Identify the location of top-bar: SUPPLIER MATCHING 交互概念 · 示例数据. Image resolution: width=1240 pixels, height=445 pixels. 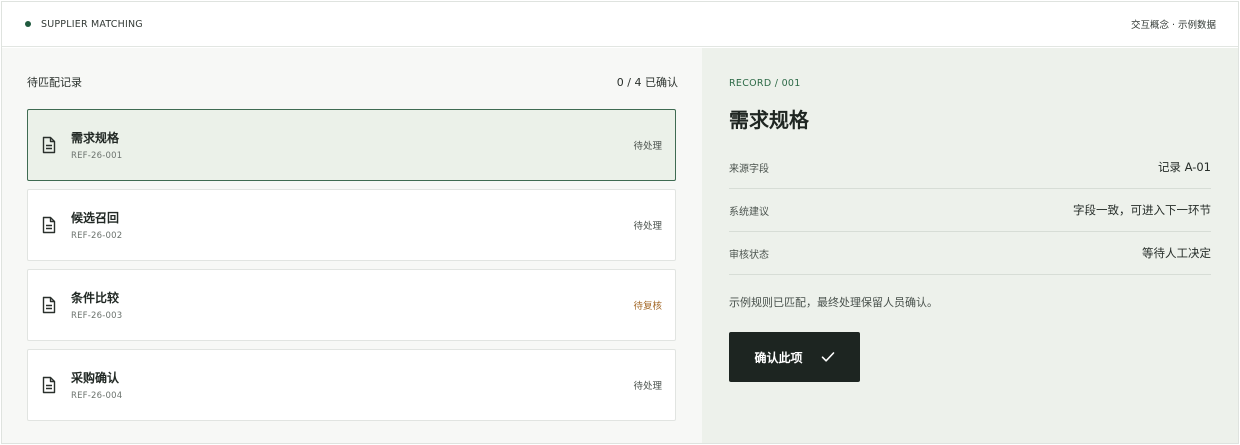
(620, 24).